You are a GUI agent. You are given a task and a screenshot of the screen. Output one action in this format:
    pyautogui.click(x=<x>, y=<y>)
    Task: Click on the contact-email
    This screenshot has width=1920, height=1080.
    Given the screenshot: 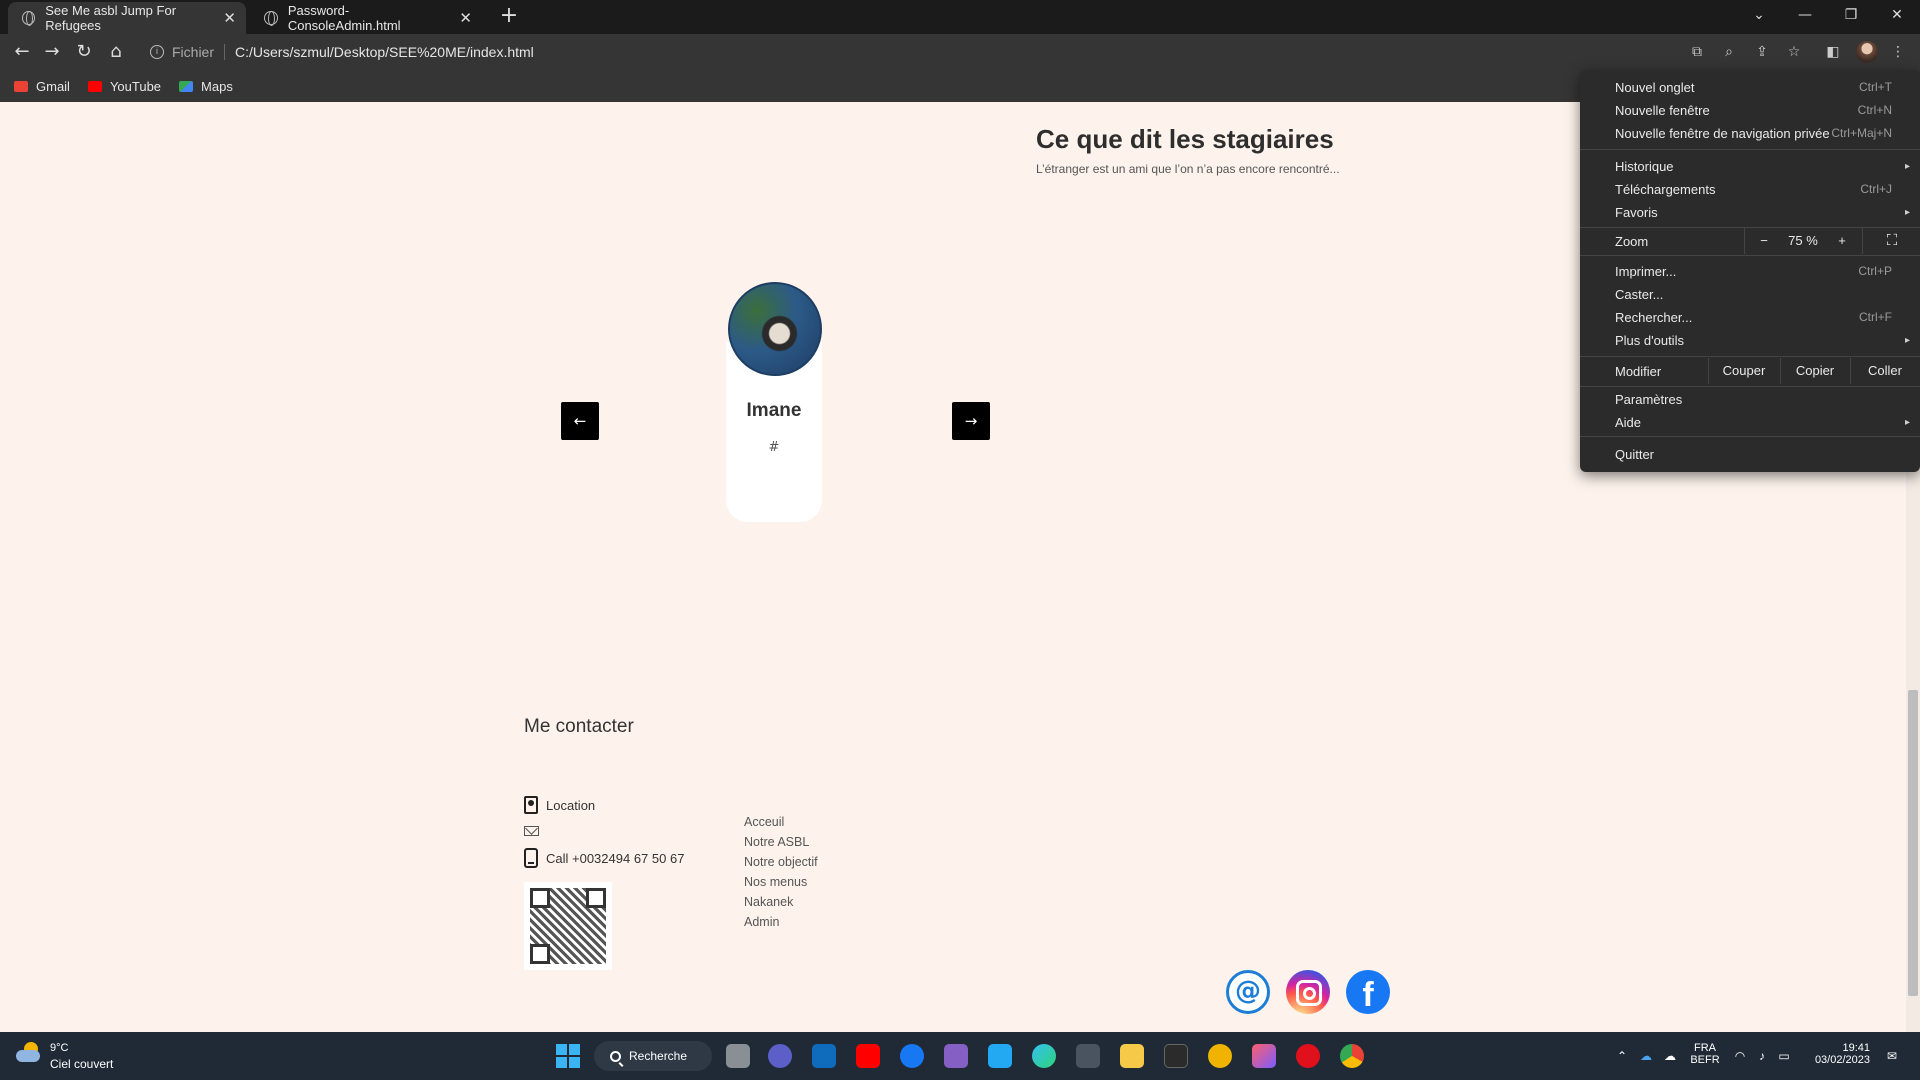 What is the action you would take?
    pyautogui.click(x=531, y=831)
    